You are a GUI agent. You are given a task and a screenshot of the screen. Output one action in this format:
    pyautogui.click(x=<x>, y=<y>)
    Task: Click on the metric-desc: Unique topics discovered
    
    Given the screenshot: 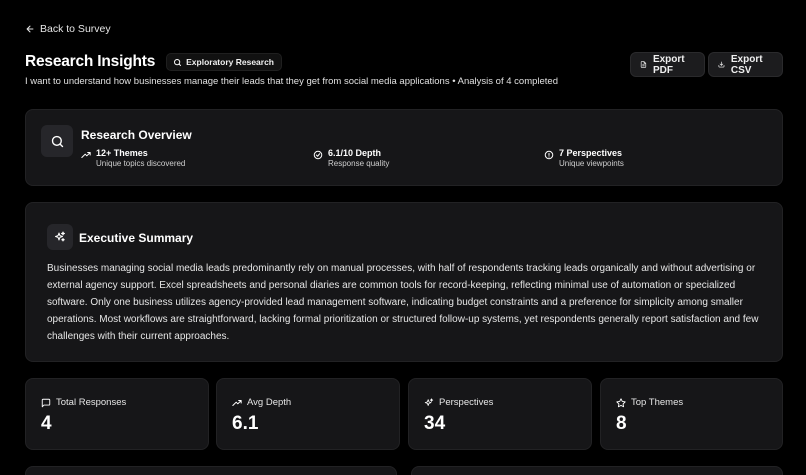 What is the action you would take?
    pyautogui.click(x=141, y=163)
    